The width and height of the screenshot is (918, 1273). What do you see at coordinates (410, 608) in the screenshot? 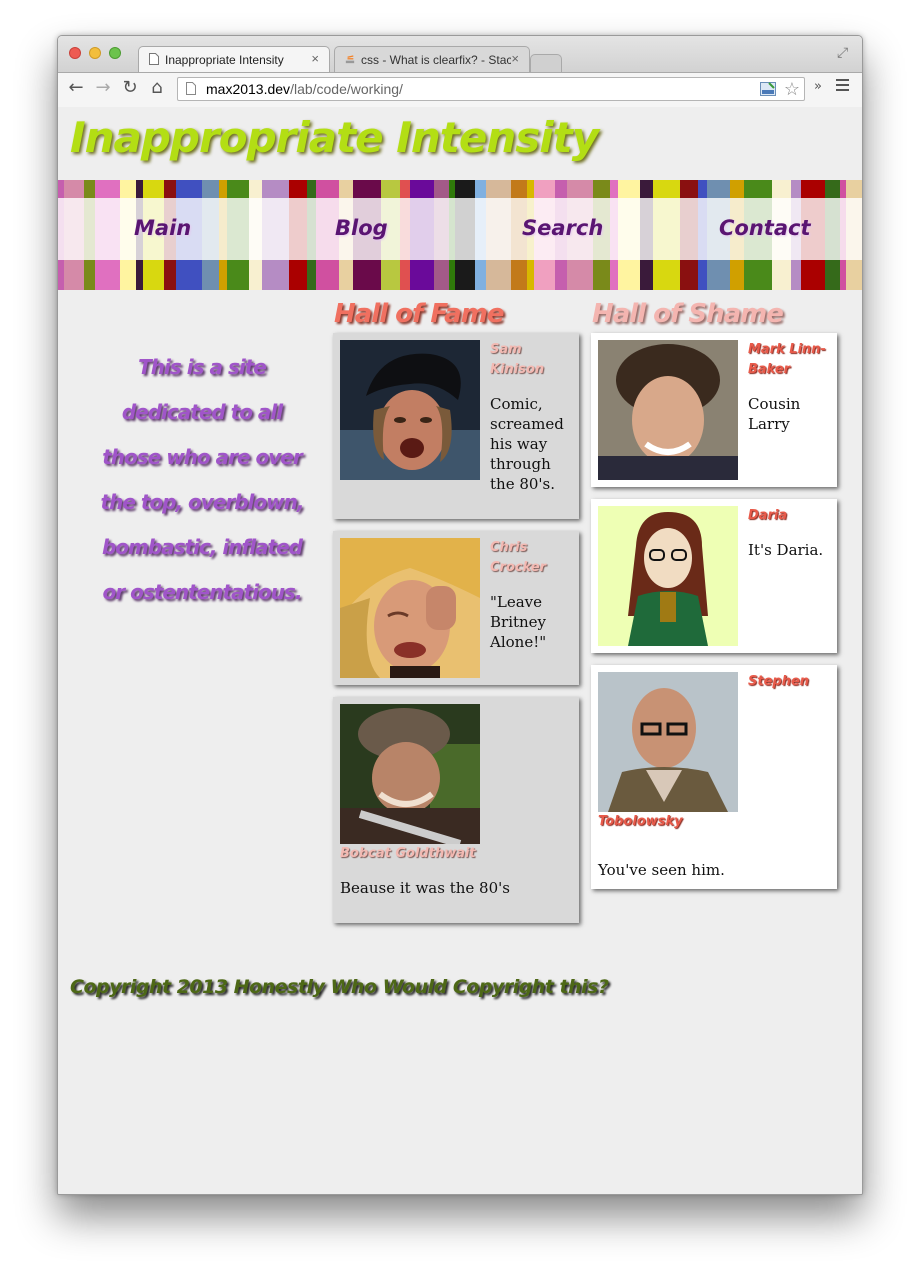
I see `chris-crocker-photo` at bounding box center [410, 608].